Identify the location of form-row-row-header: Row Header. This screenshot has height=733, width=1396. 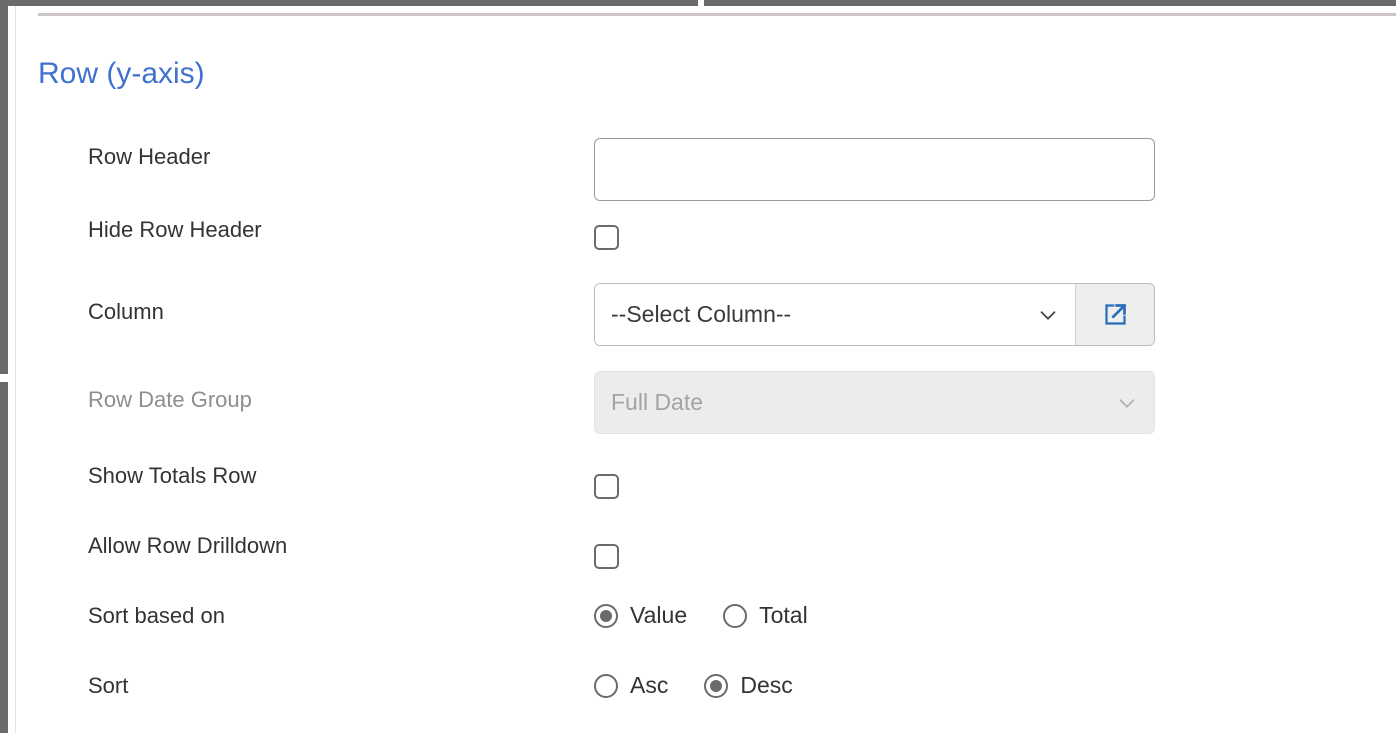
(706, 164).